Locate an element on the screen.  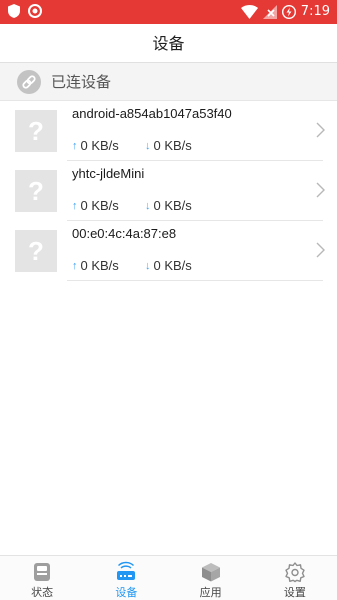
nav-label-devices: 设备 is located at coordinates (126, 592).